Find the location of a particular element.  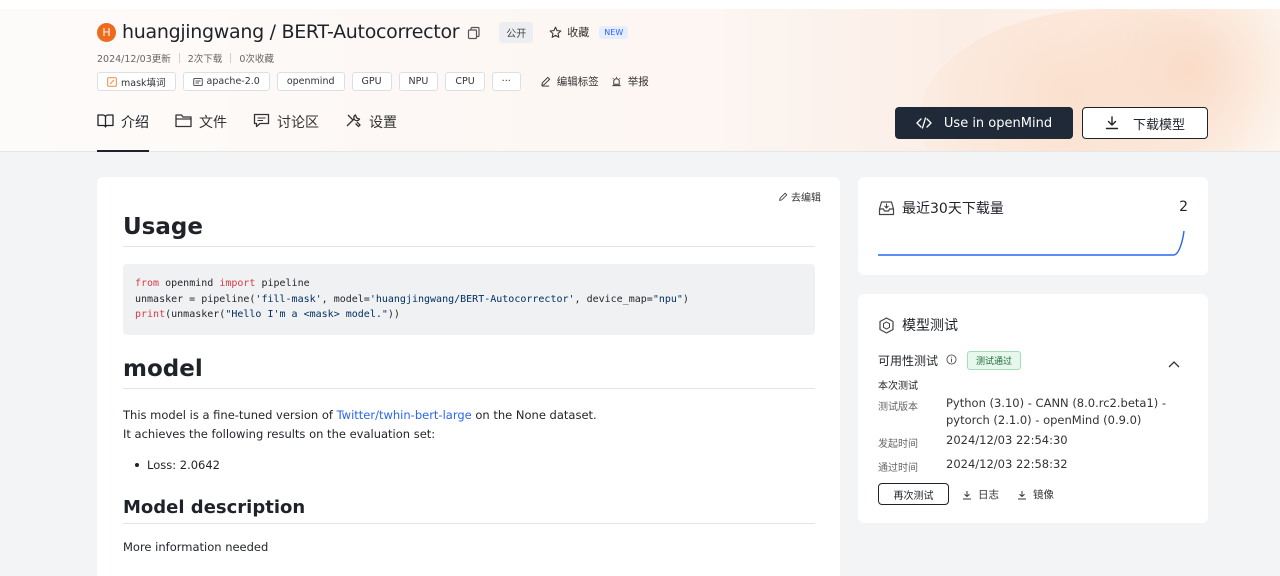

model-description-heading: Model description is located at coordinates (469, 510).